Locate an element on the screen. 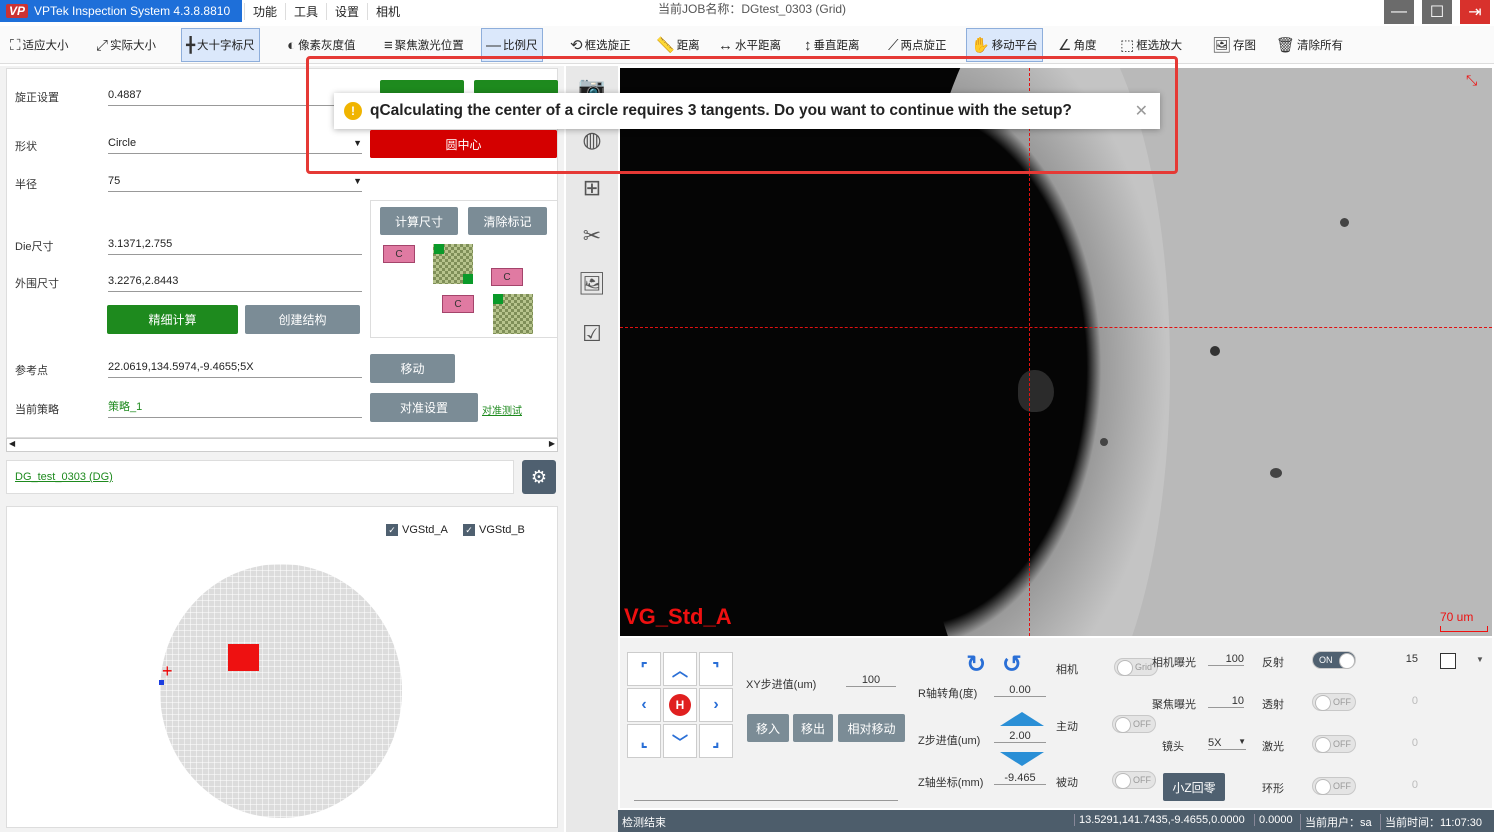  transmit-value: 0 is located at coordinates (1394, 701).